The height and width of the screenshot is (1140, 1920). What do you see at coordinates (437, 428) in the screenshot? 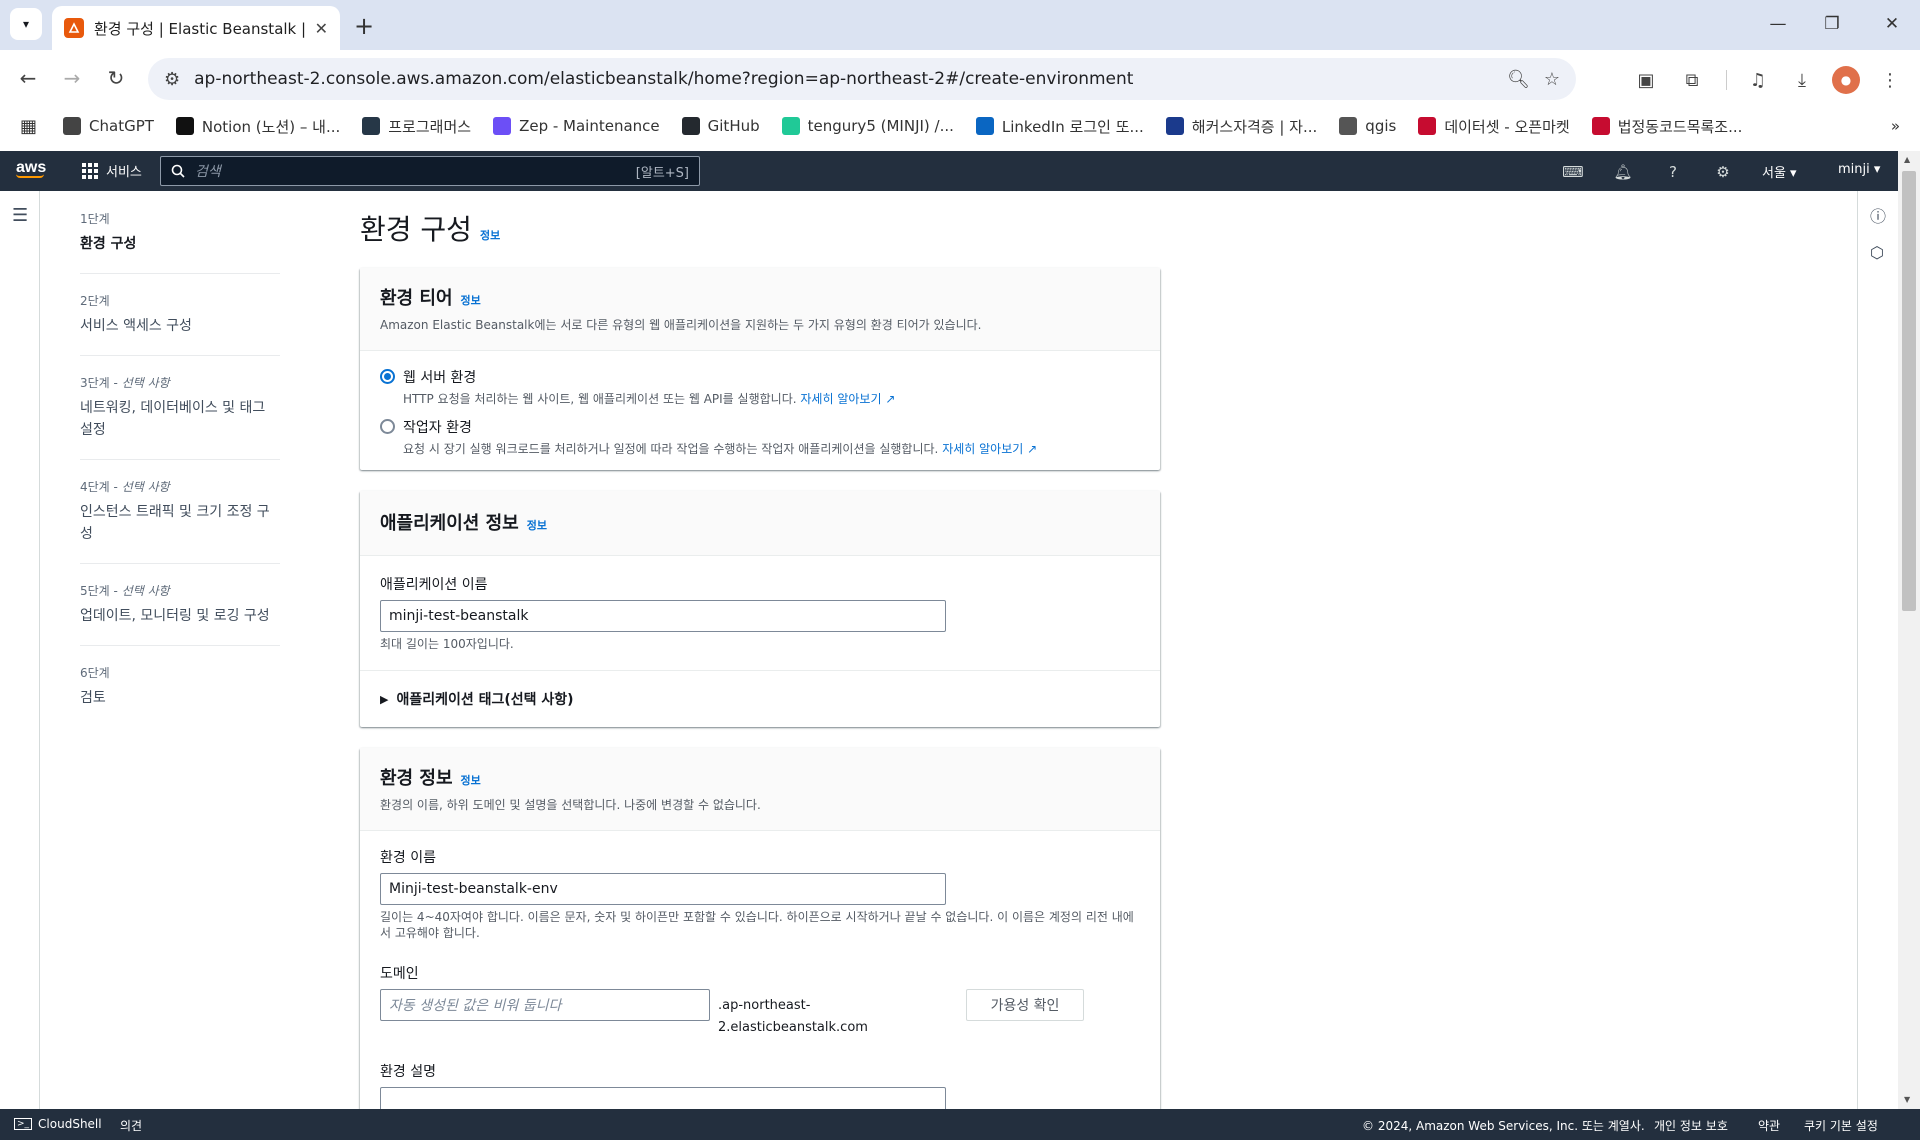
I see `radio-label: 작업자 환경` at bounding box center [437, 428].